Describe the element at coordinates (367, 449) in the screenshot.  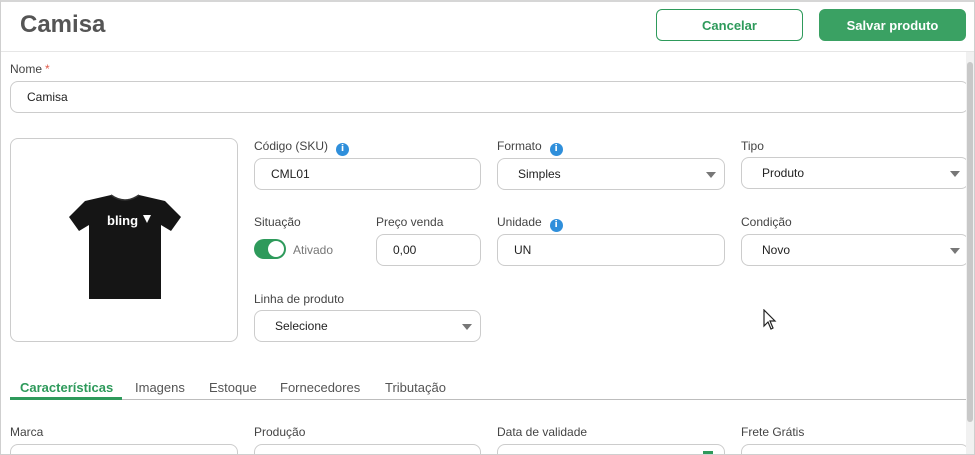
I see `producao-select` at that location.